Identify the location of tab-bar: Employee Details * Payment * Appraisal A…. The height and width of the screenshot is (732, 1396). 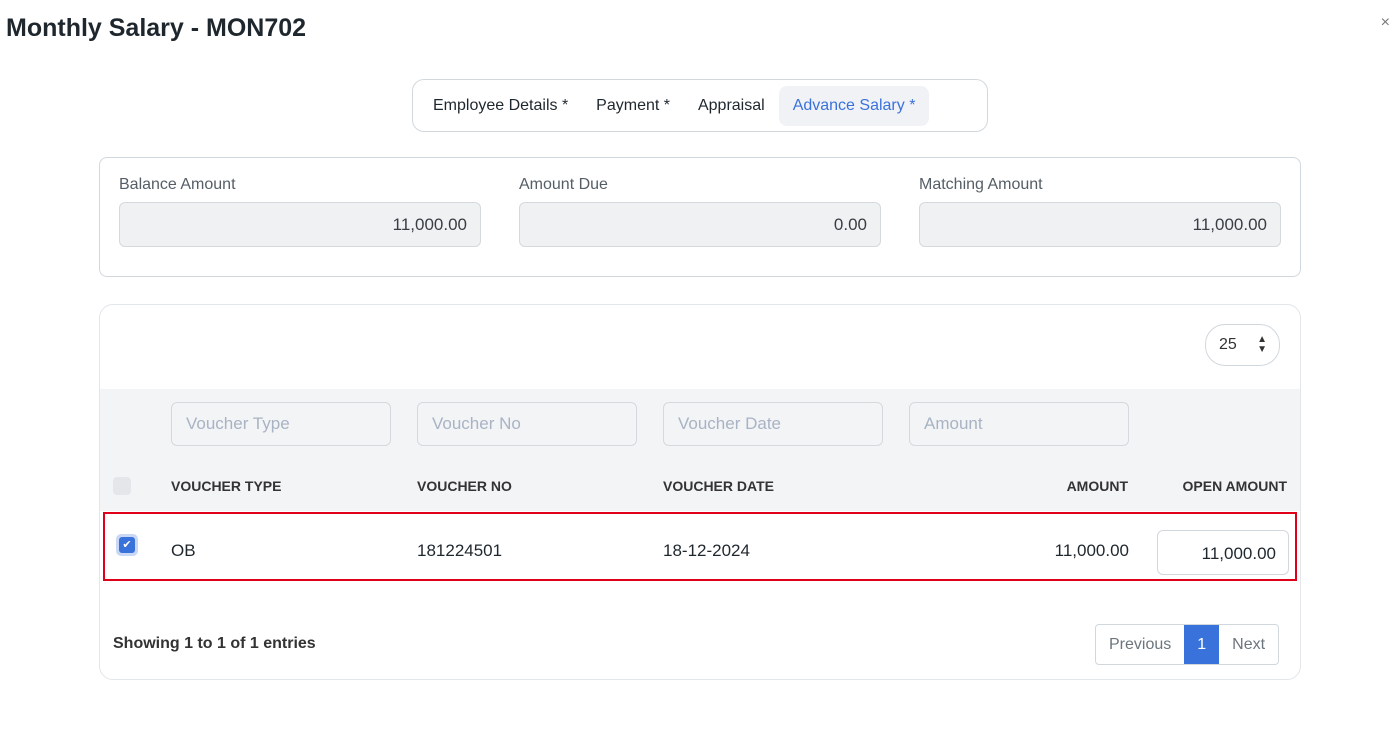
(700, 105).